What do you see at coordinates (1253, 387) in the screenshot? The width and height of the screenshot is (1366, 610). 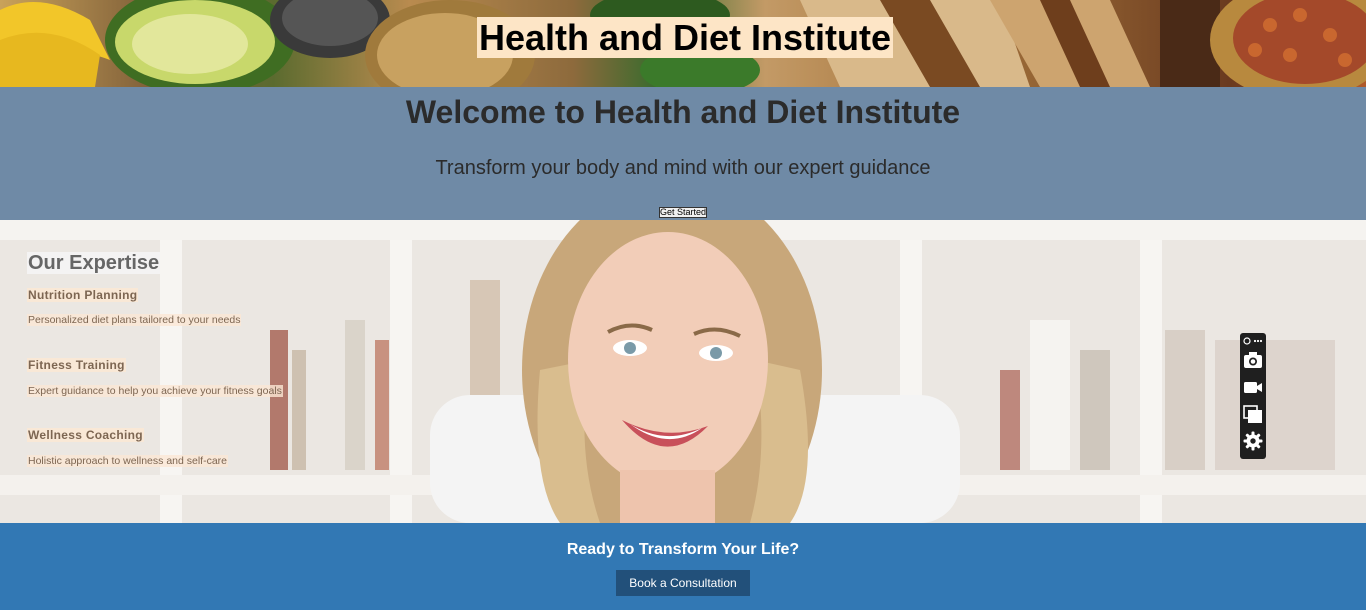 I see `video-icon` at bounding box center [1253, 387].